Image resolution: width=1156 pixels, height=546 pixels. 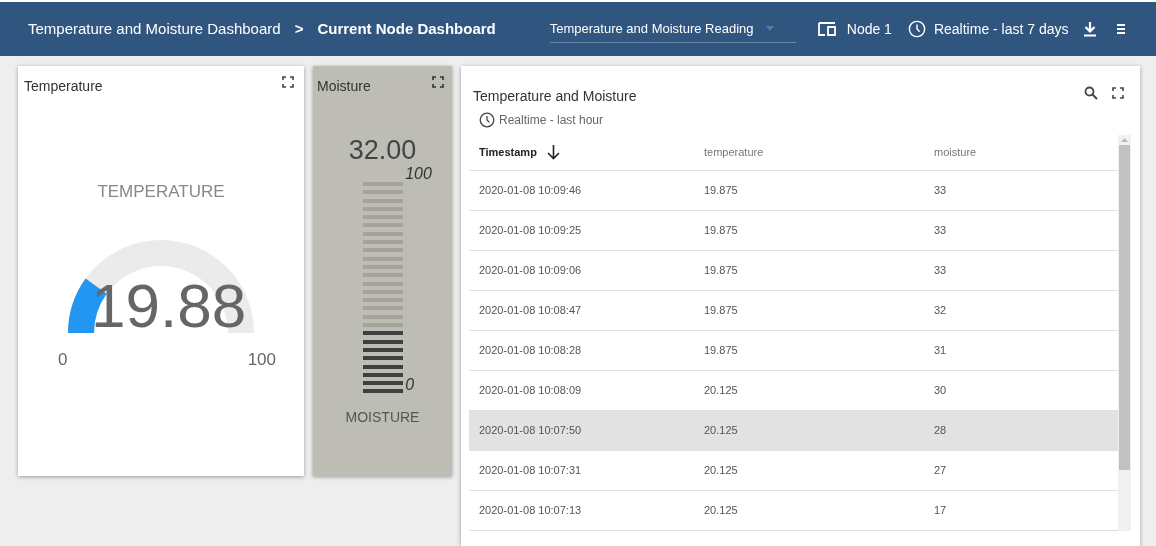 I want to click on entity-label: Node 1, so click(x=869, y=29).